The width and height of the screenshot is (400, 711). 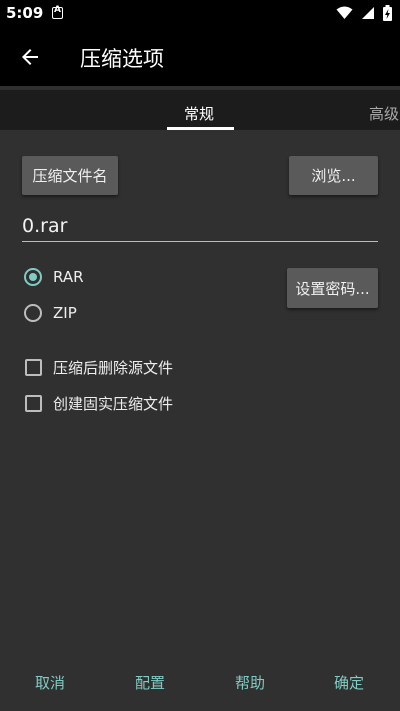 I want to click on battery-charging-icon, so click(x=387, y=13).